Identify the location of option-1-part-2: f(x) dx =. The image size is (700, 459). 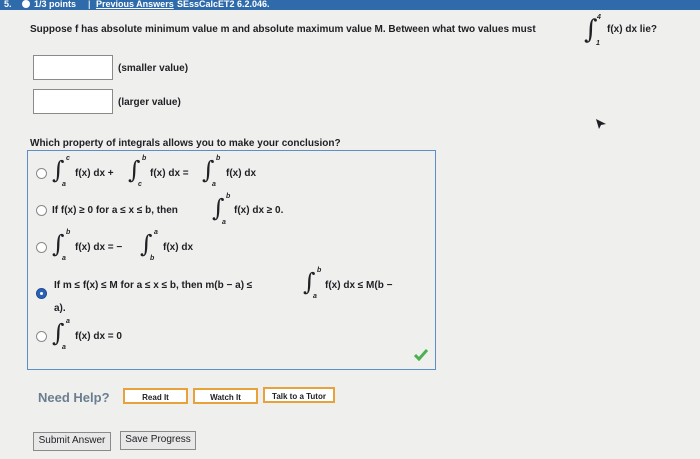
(169, 173).